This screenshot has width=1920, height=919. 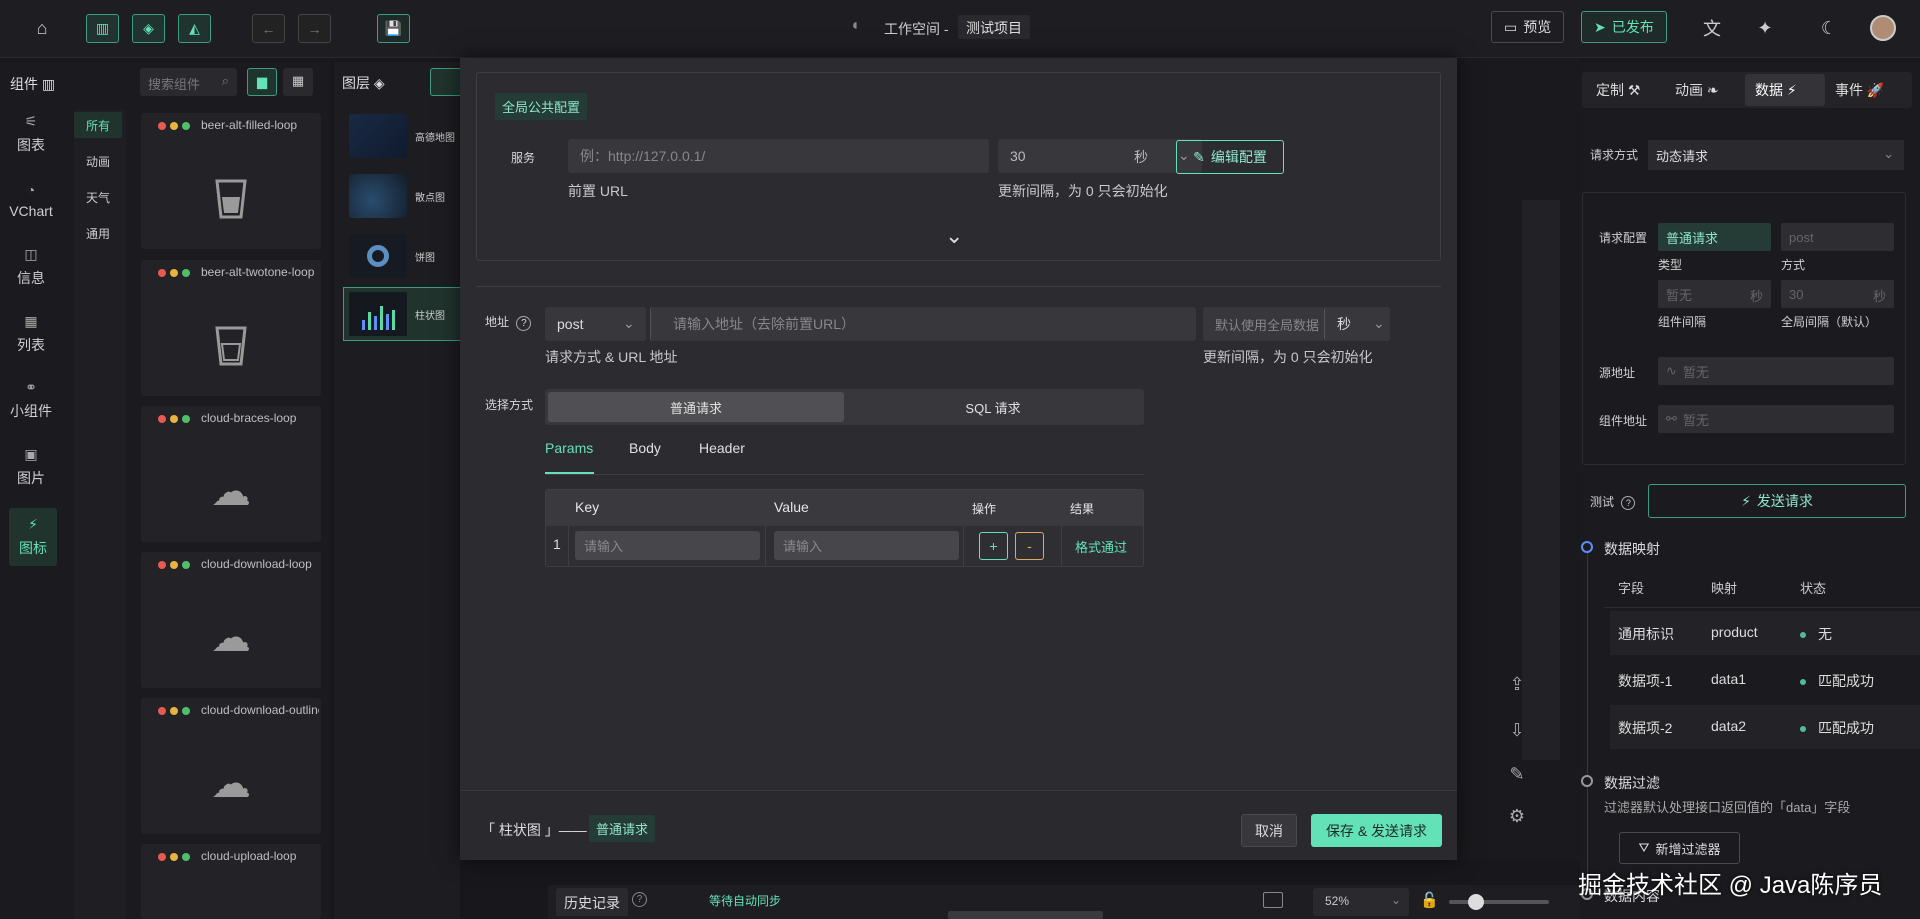 I want to click on edit-icon: ✎, so click(x=1517, y=778).